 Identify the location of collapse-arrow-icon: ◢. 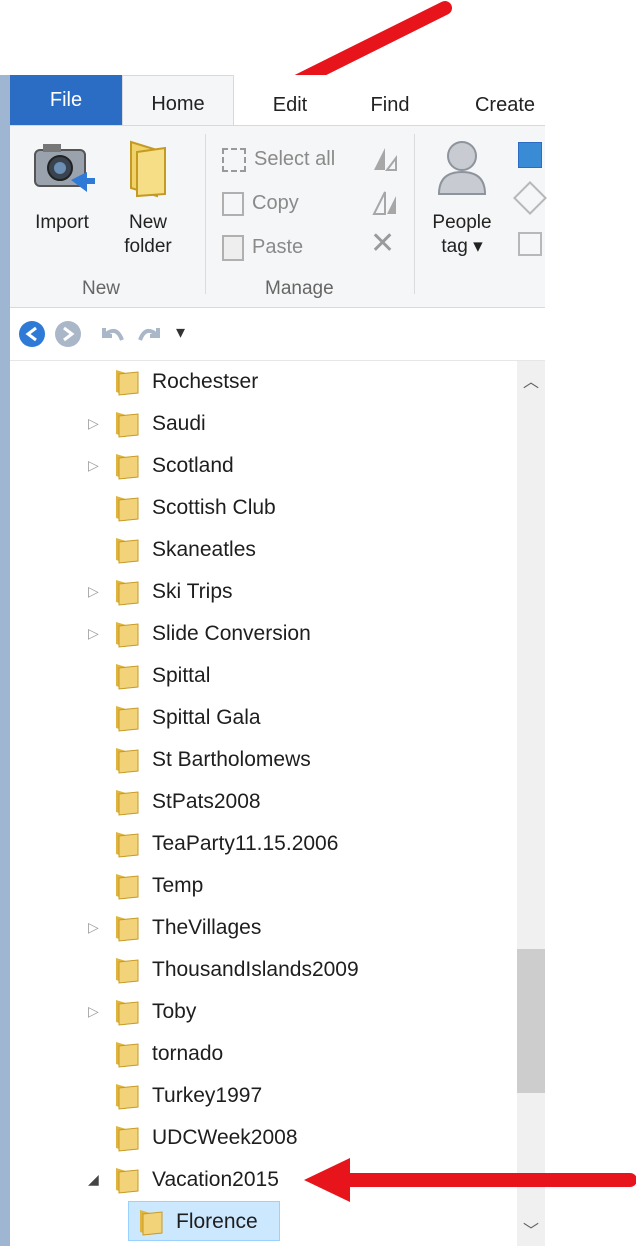
(96, 1179).